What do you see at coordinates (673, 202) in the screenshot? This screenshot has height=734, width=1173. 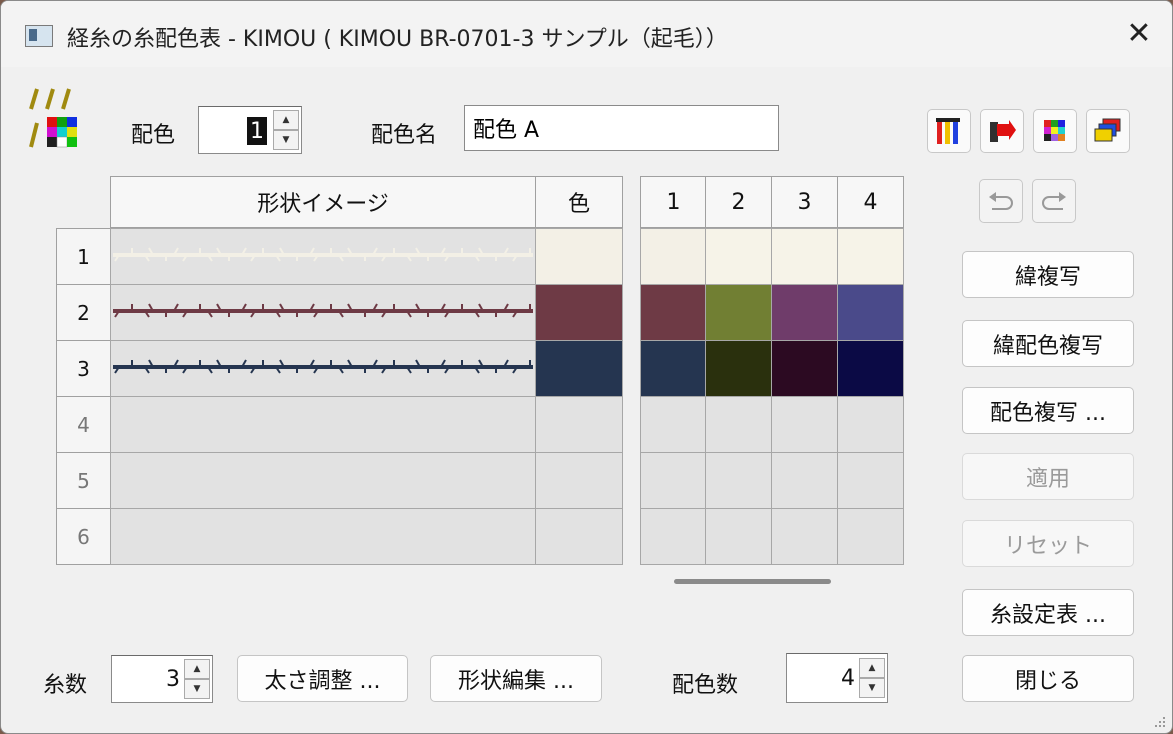 I see `scheme-header-1: 1` at bounding box center [673, 202].